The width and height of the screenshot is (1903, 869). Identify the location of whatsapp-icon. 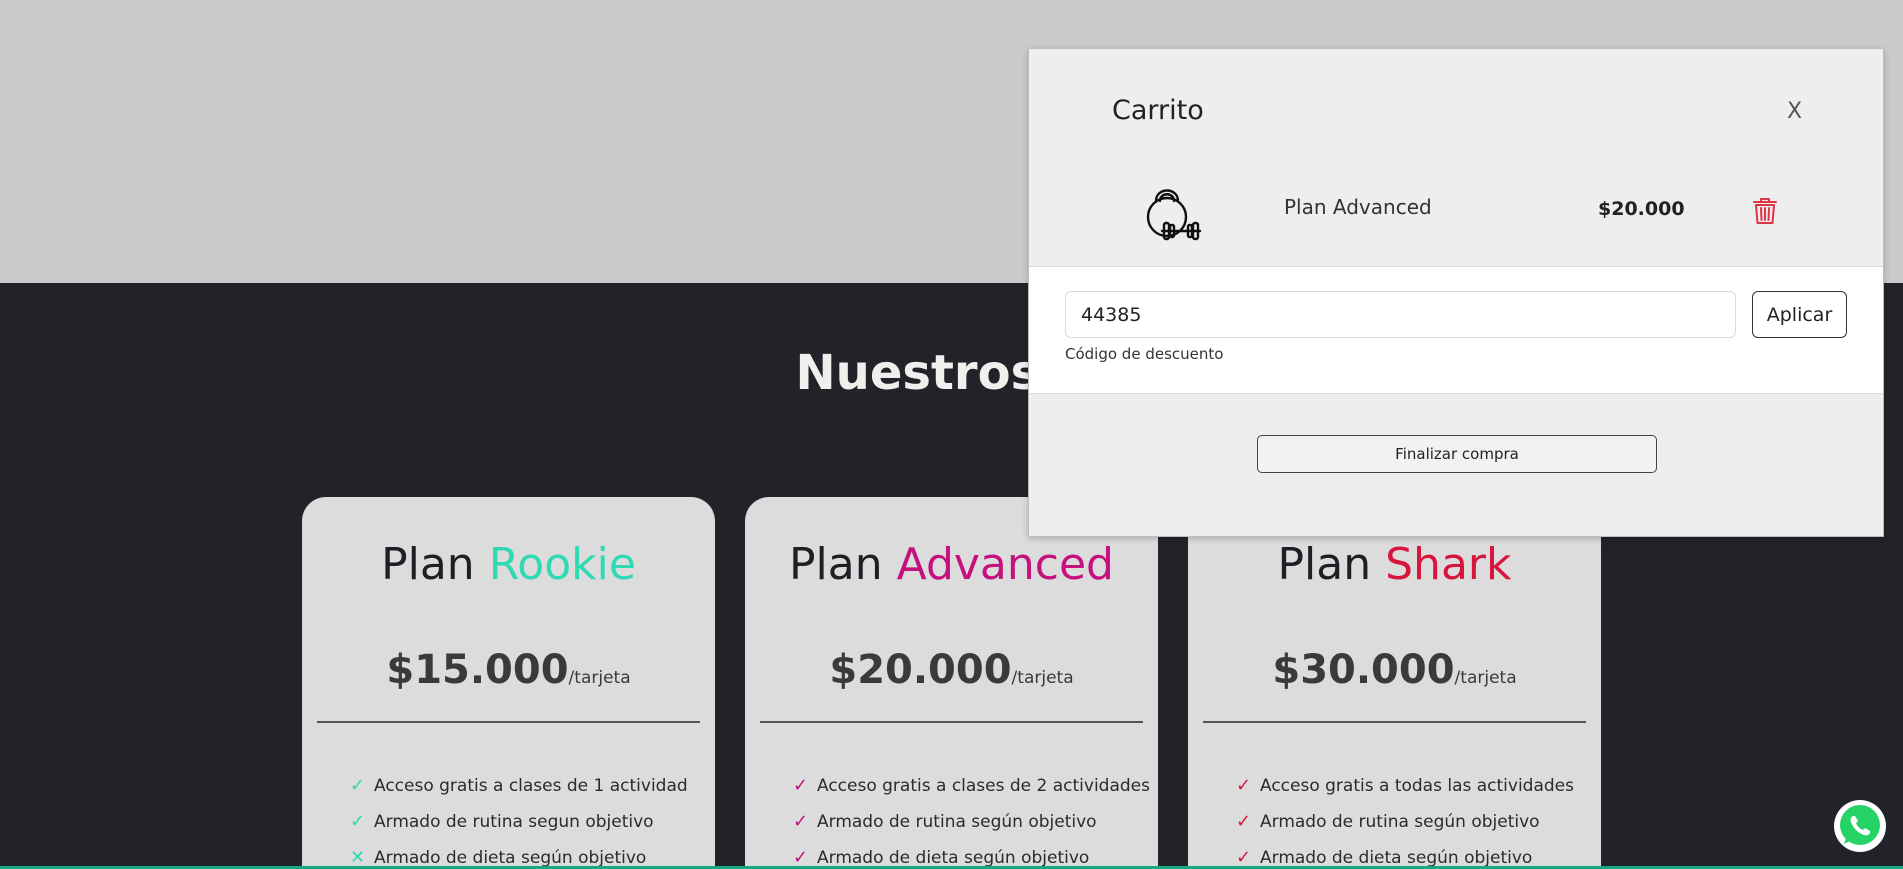
(1860, 826).